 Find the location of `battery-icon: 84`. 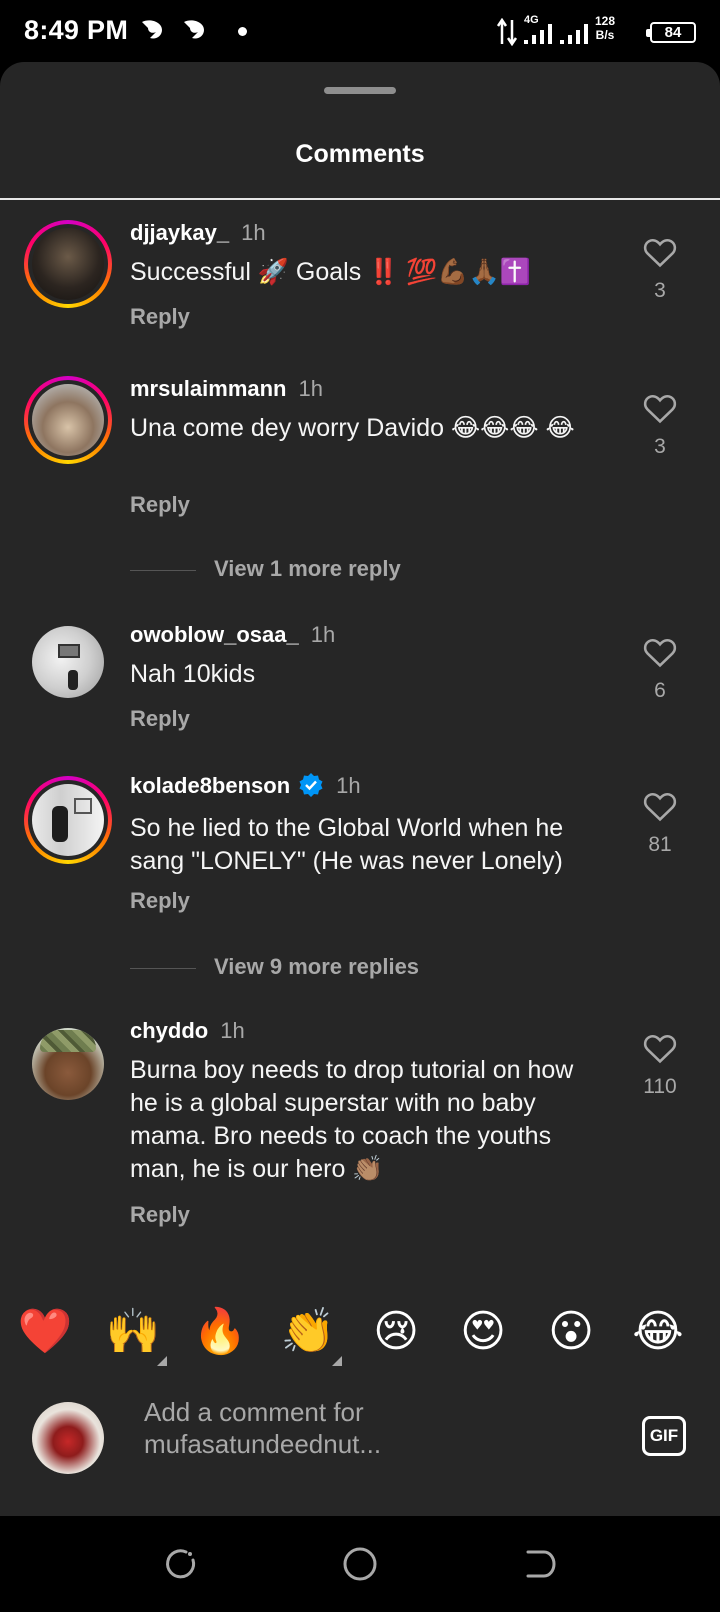

battery-icon: 84 is located at coordinates (671, 32).